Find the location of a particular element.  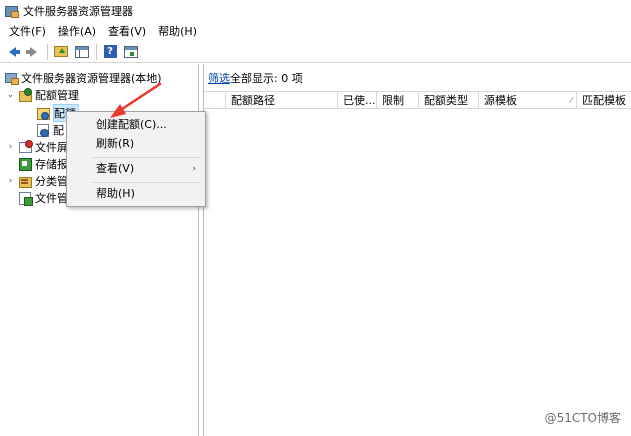

title-bar: 文件服务器资源管理器 is located at coordinates (315, 11).